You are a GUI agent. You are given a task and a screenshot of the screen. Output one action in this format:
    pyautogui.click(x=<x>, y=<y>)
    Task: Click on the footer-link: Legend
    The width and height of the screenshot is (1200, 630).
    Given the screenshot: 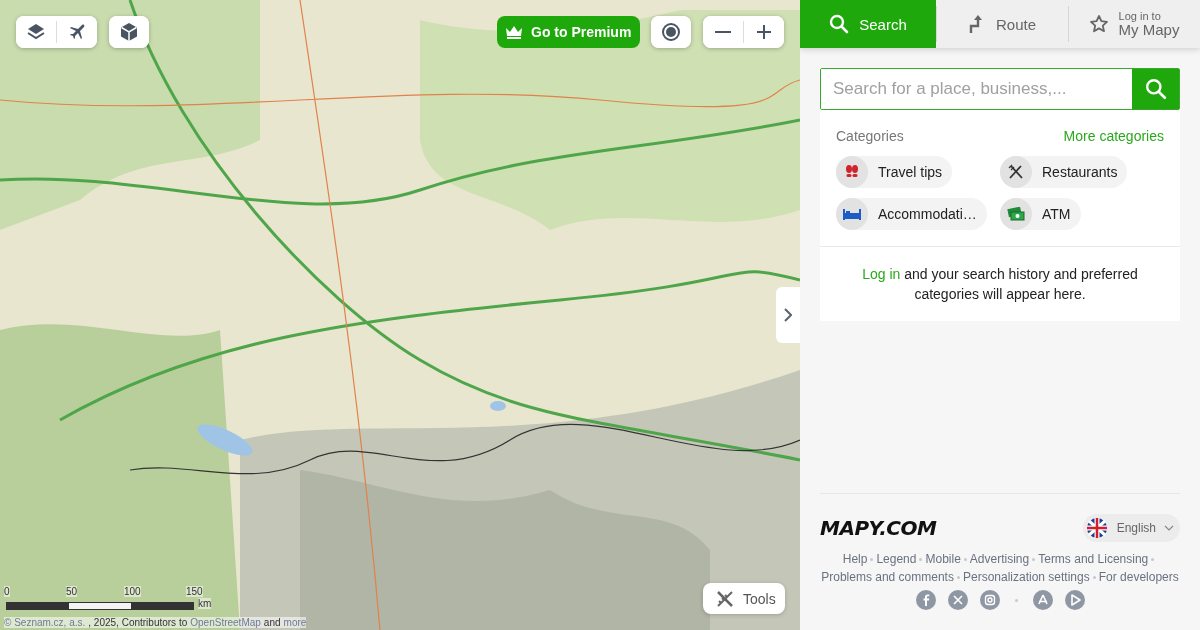 What is the action you would take?
    pyautogui.click(x=896, y=559)
    